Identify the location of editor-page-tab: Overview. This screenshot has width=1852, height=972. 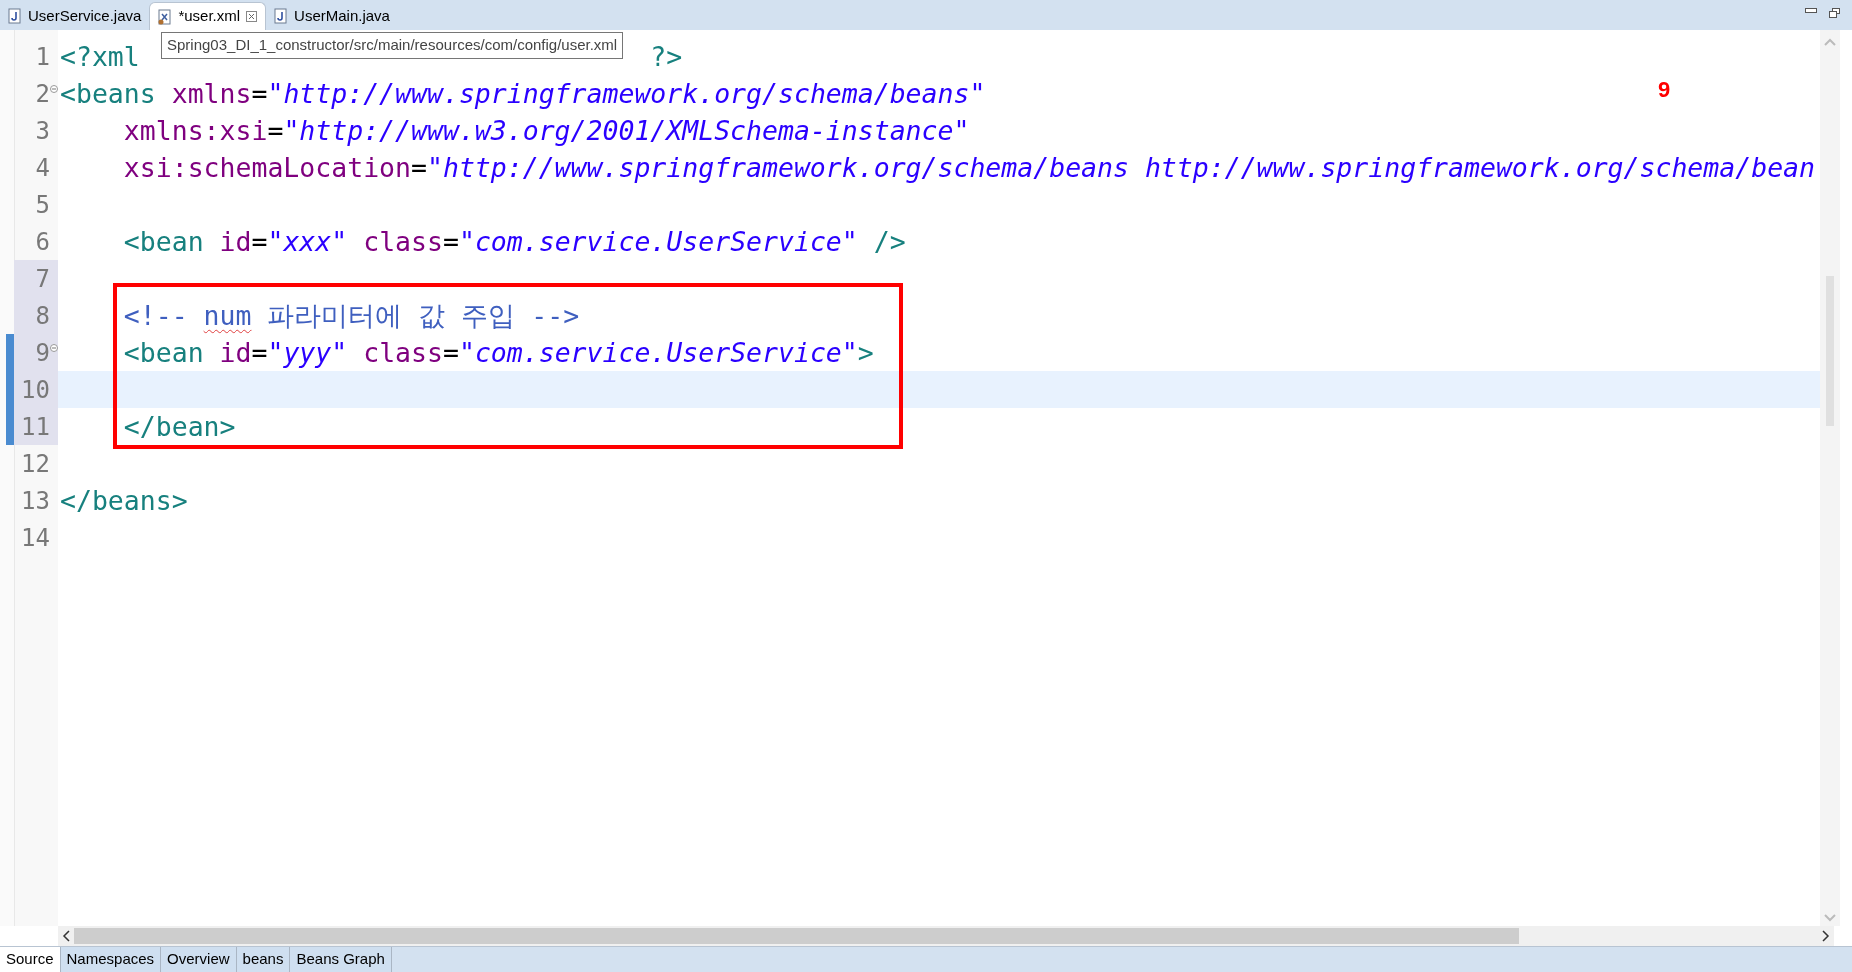
(199, 959).